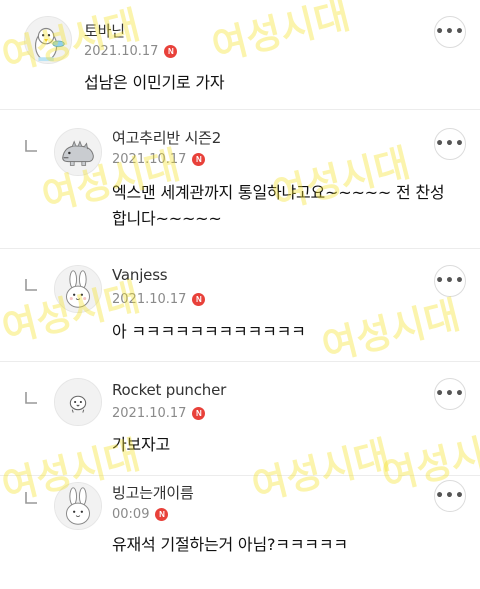 The height and width of the screenshot is (589, 480). I want to click on comment-author: 여고추리반 시즌2, so click(166, 137).